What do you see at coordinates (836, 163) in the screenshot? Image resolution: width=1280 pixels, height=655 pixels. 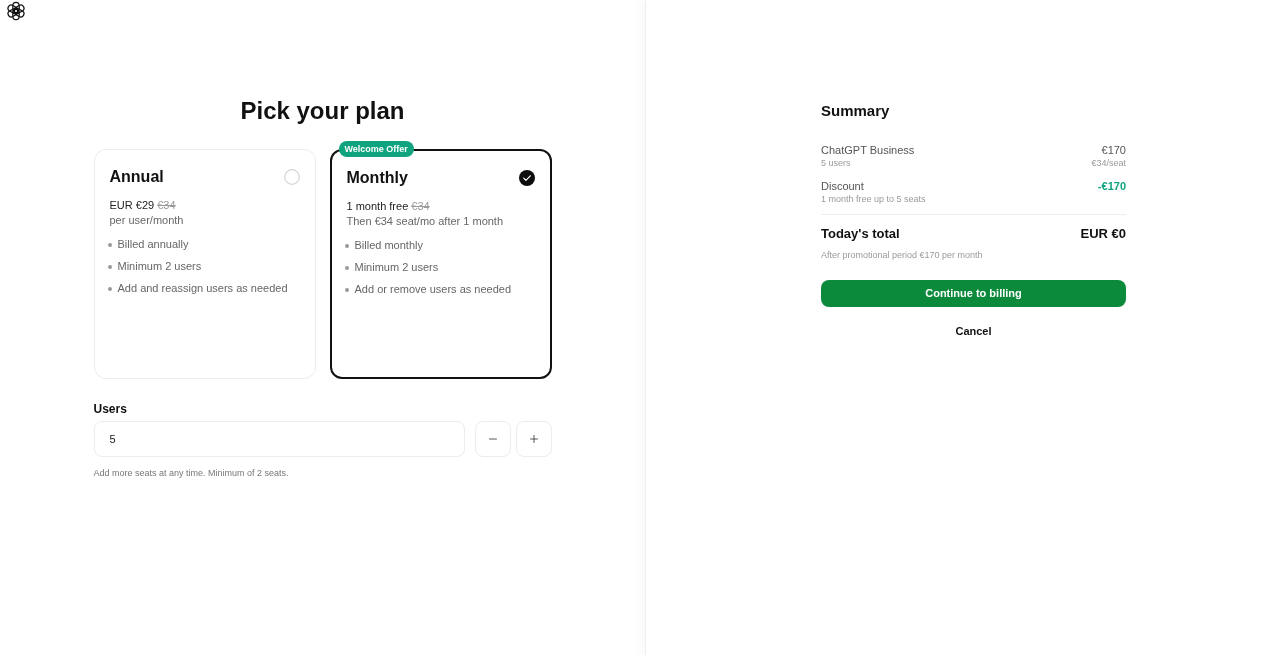 I see `line-item-detail: 5 users` at bounding box center [836, 163].